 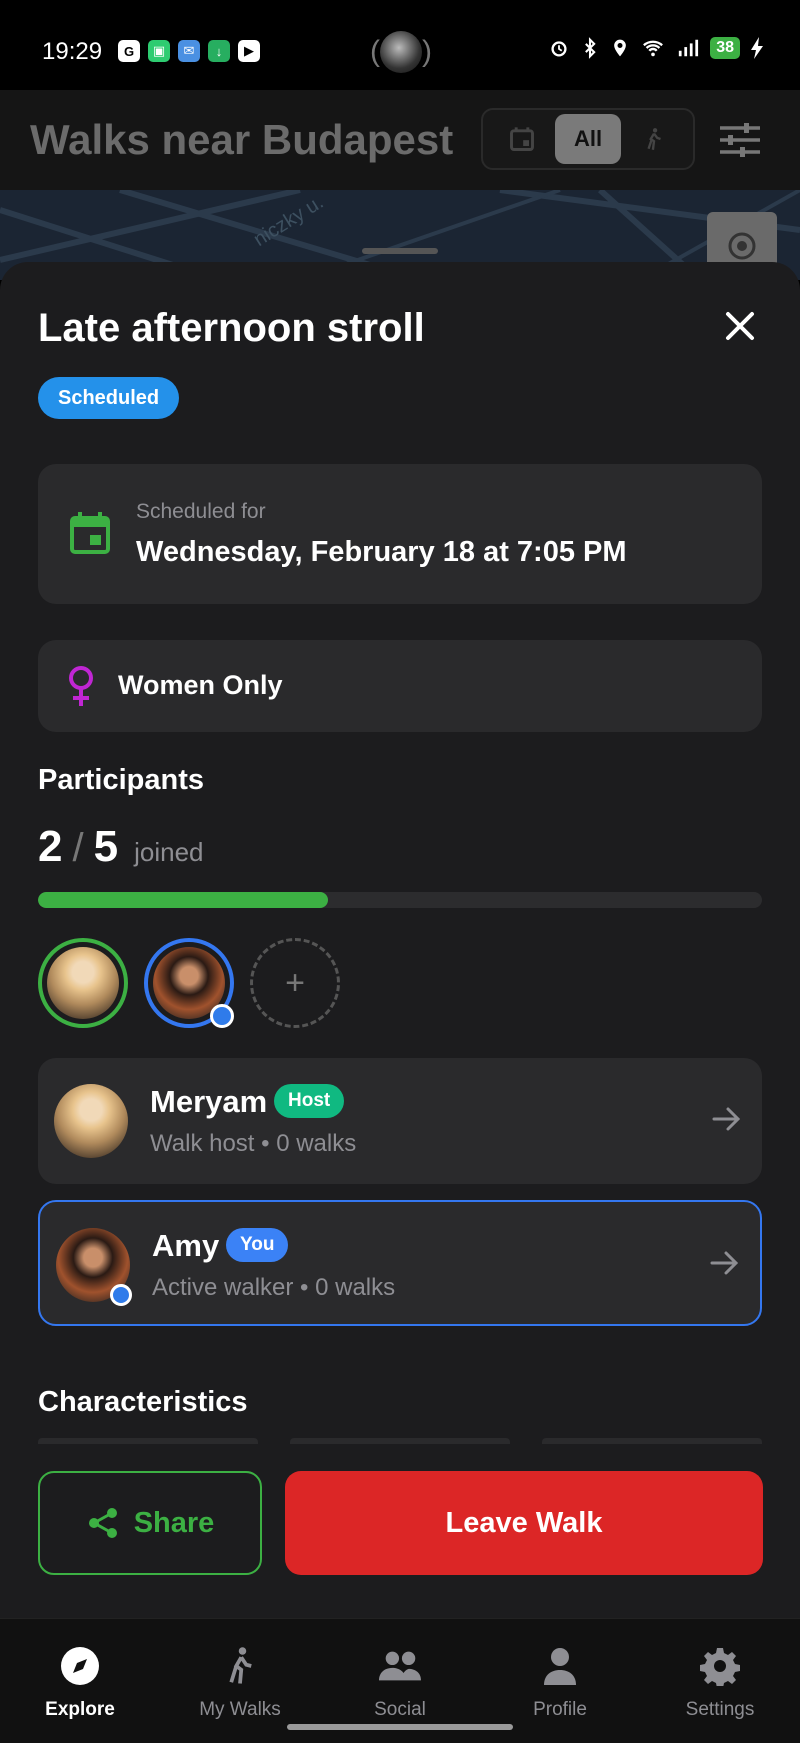 I want to click on battery-level: 38, so click(x=725, y=48).